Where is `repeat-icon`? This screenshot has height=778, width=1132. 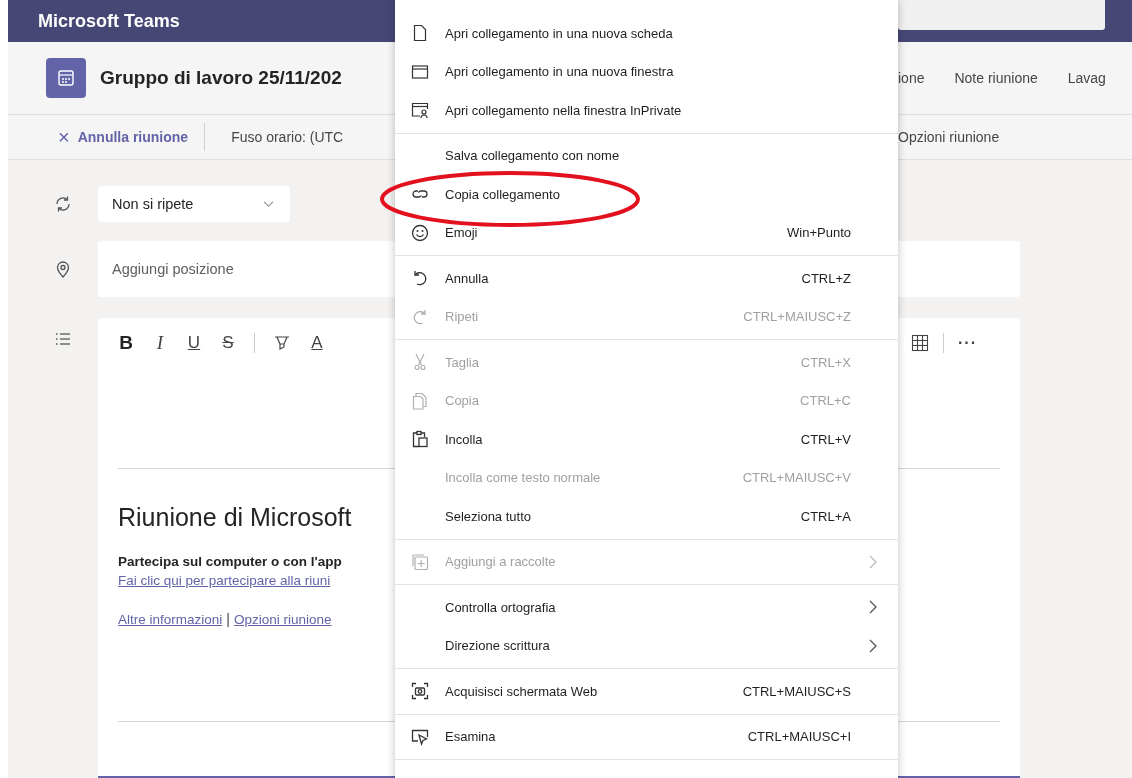
repeat-icon is located at coordinates (63, 204).